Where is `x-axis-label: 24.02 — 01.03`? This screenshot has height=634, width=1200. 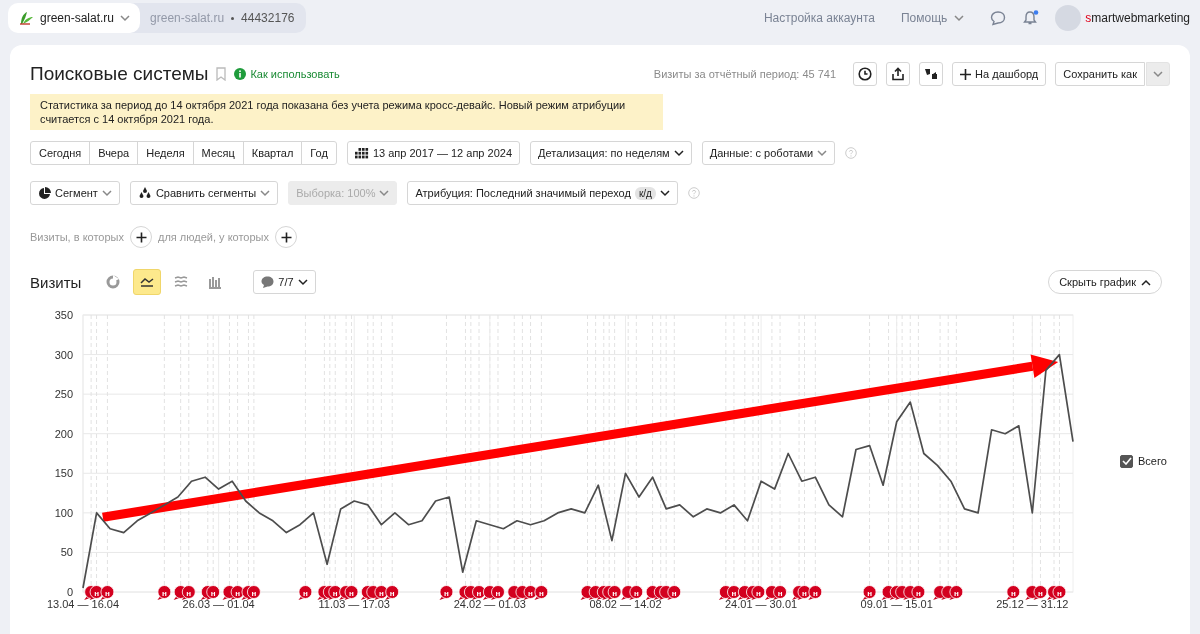
x-axis-label: 24.02 — 01.03 is located at coordinates (489, 604).